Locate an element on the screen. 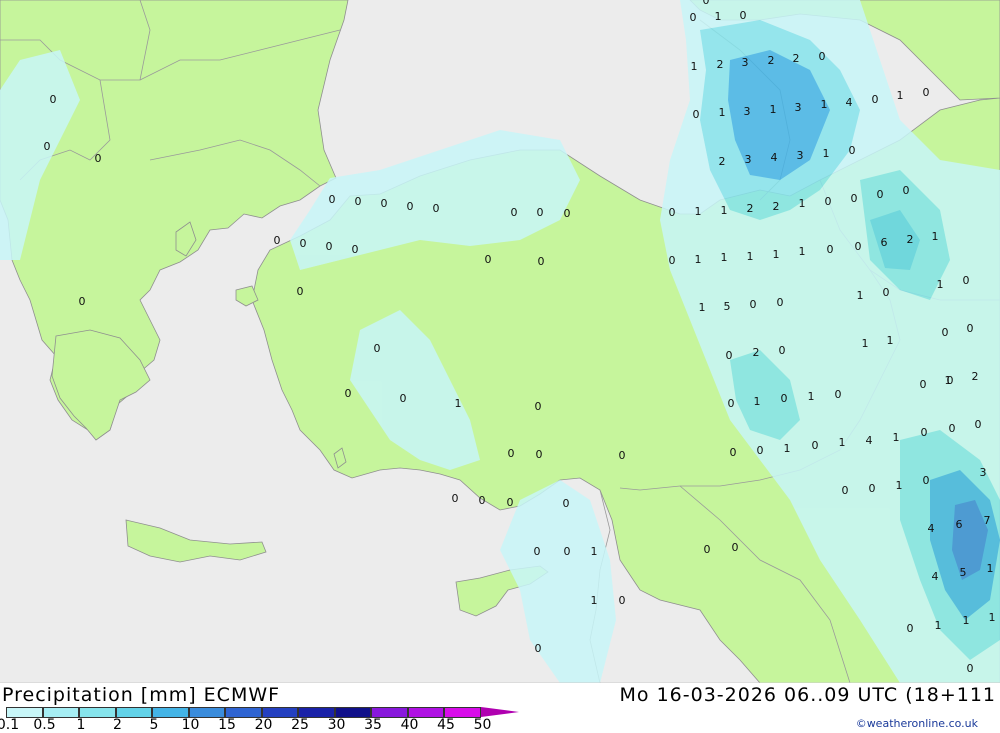 This screenshot has height=733, width=1000. scale-tick-label: 25 is located at coordinates (300, 725).